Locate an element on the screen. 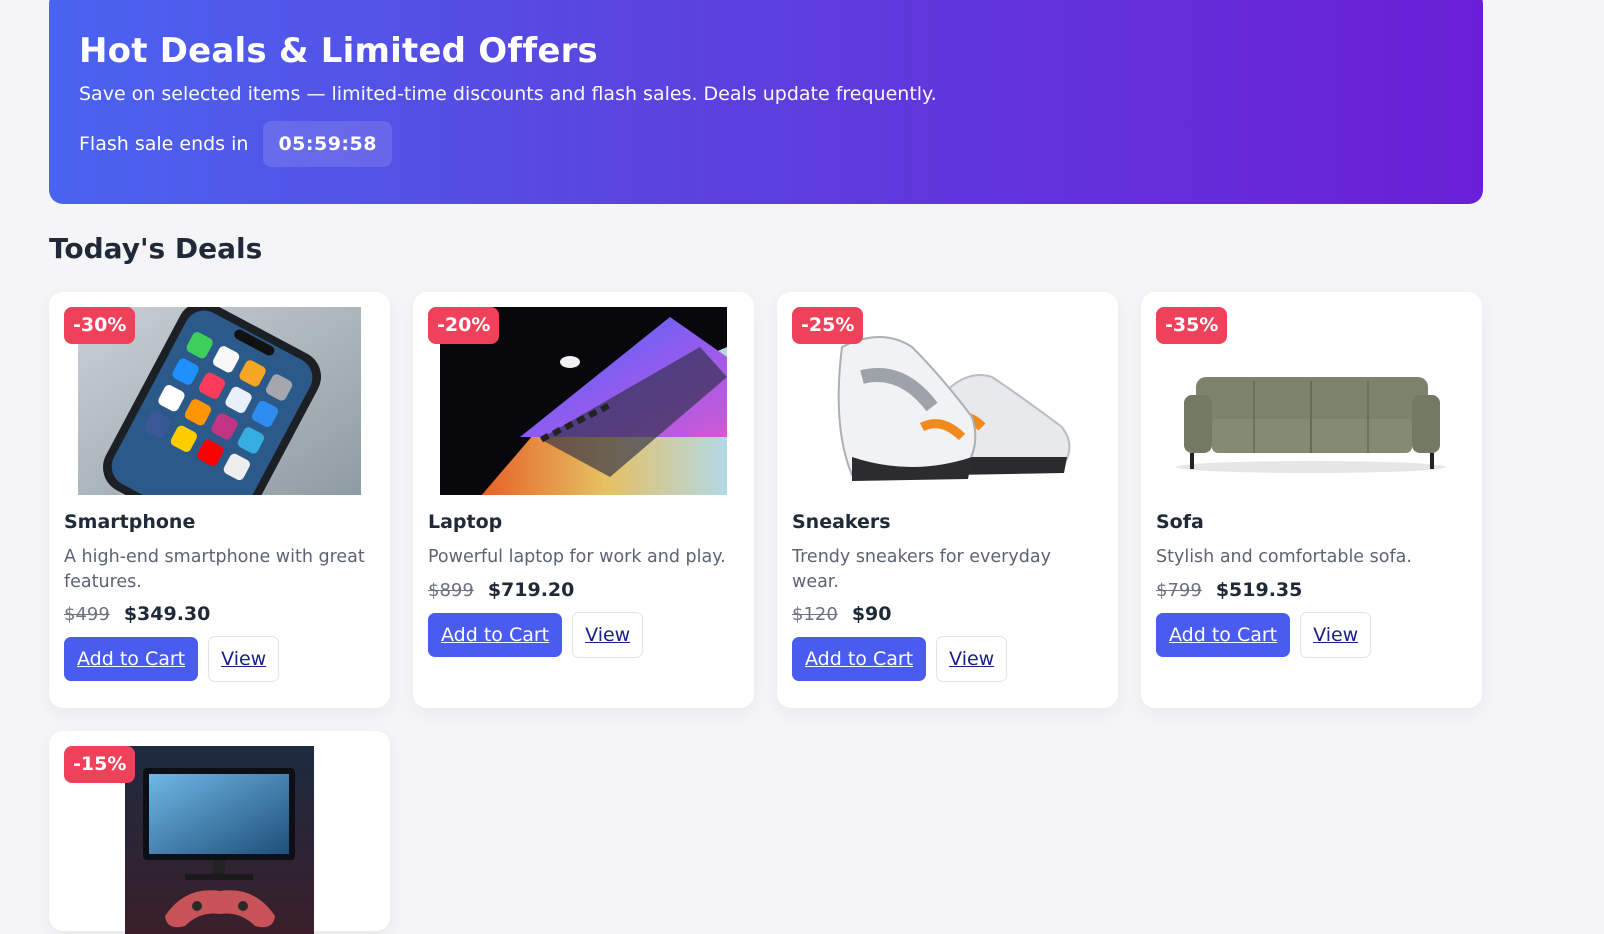  sale-price: $349.30 is located at coordinates (167, 613).